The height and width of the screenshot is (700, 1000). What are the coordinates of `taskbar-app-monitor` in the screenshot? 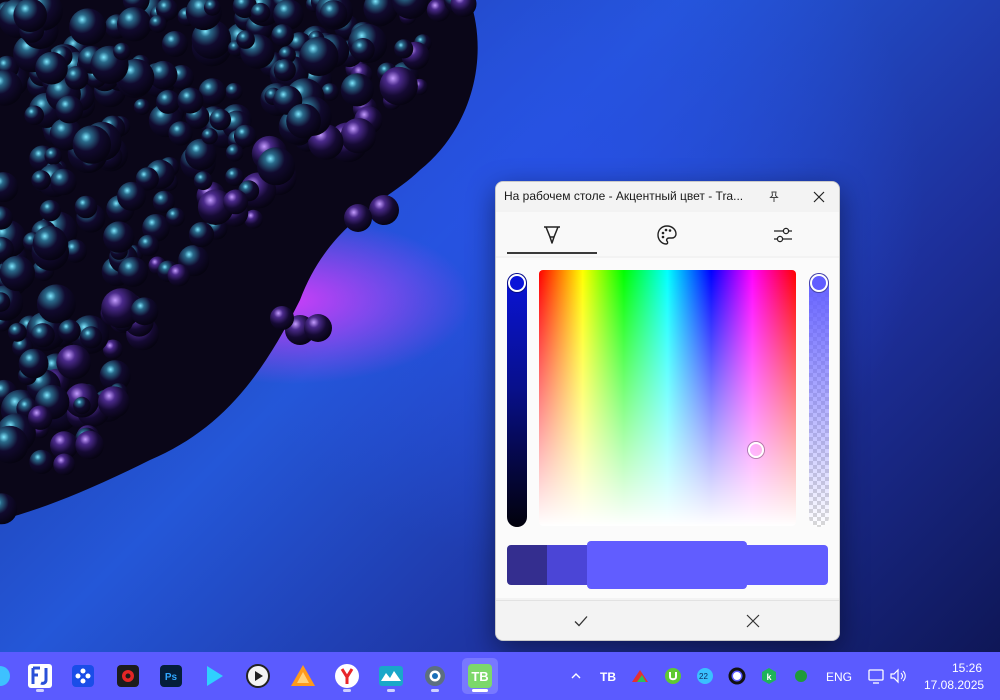 It's located at (391, 676).